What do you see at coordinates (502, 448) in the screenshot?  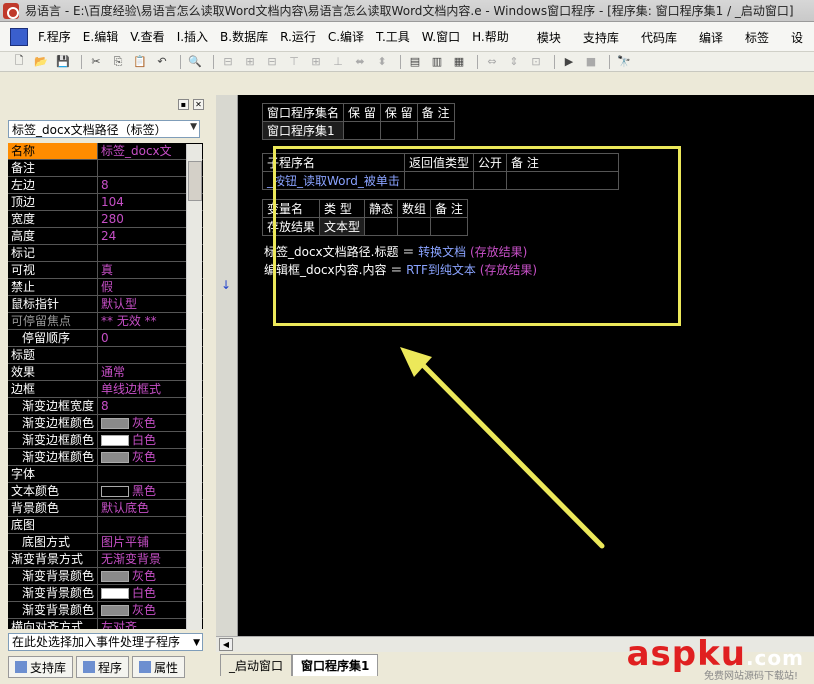 I see `annotation-arrow` at bounding box center [502, 448].